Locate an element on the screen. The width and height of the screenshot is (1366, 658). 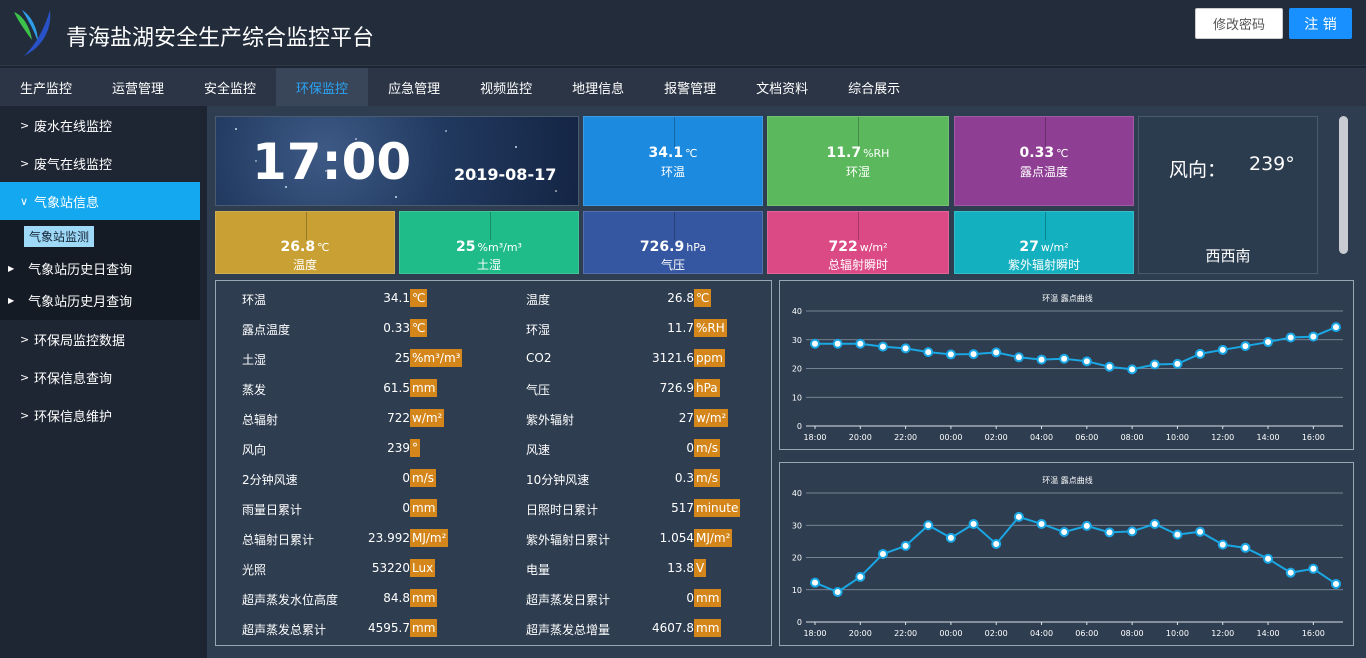
scrollbar-thumb is located at coordinates (1343, 185).